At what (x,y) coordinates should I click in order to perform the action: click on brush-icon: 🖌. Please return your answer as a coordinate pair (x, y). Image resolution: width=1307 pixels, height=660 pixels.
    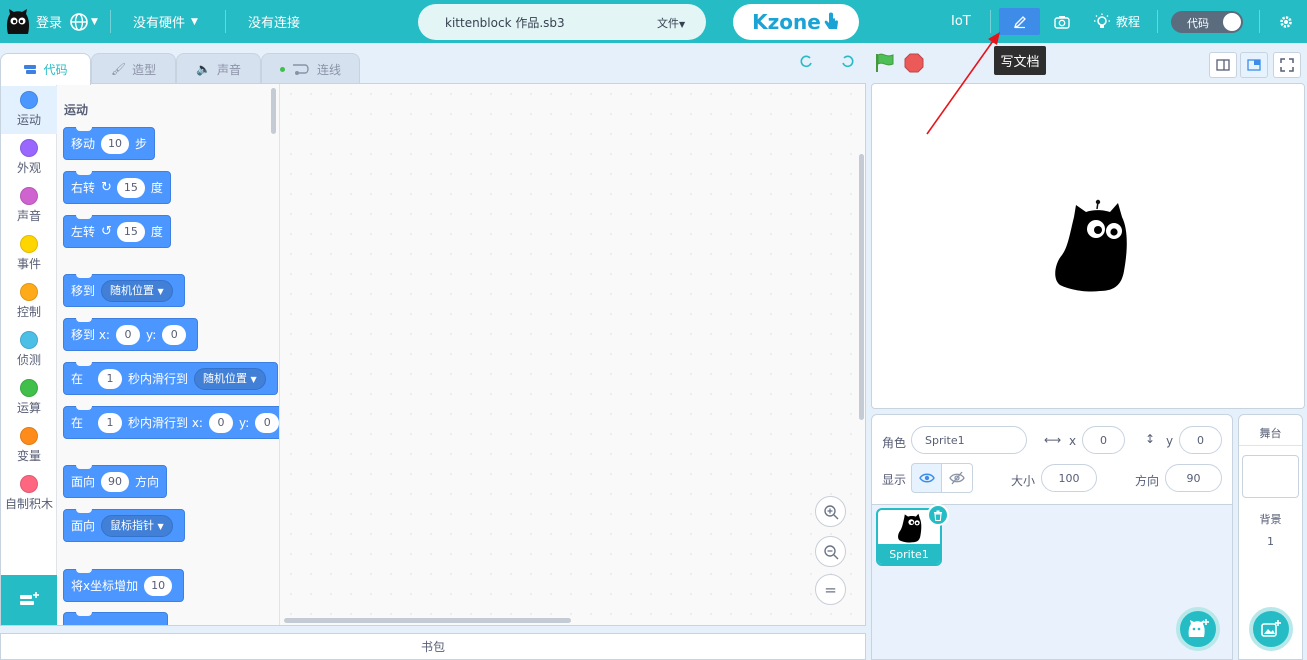
    Looking at the image, I should click on (118, 69).